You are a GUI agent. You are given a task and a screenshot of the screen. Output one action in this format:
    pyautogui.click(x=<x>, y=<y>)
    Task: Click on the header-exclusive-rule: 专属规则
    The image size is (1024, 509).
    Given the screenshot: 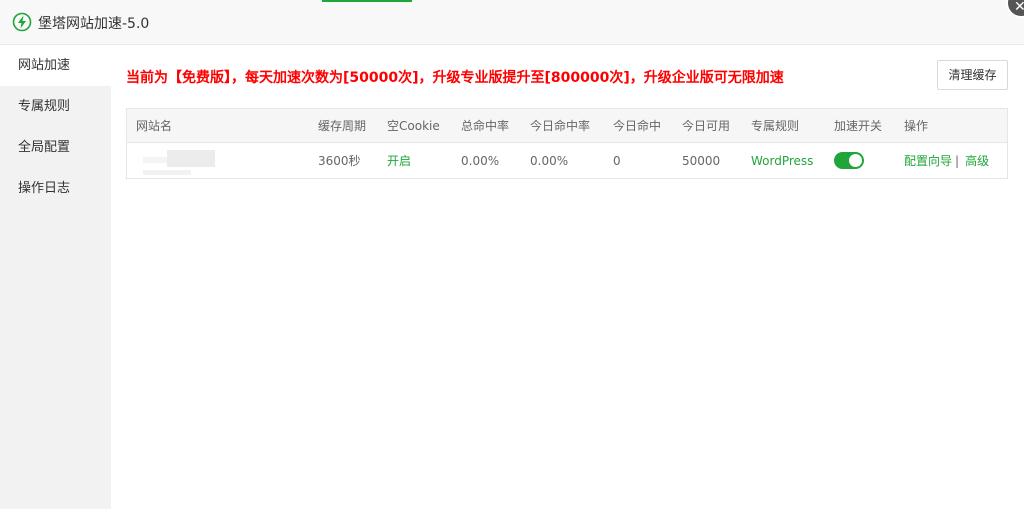 What is the action you would take?
    pyautogui.click(x=775, y=126)
    